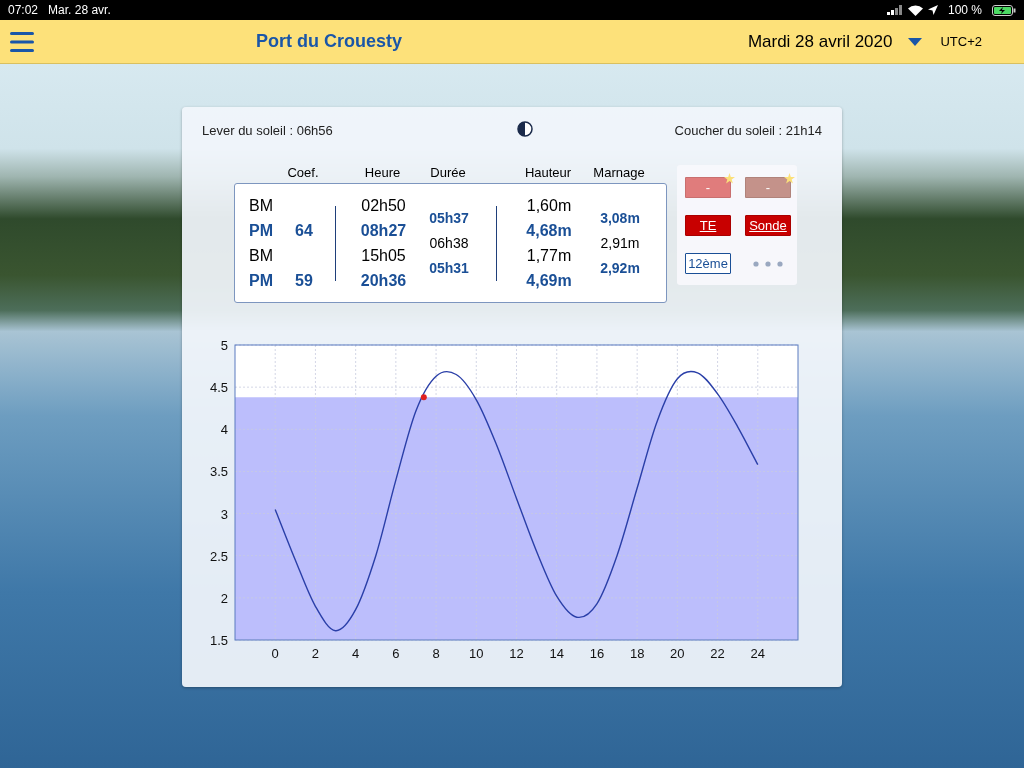 This screenshot has height=768, width=1024. I want to click on column-header: Hauteur, so click(548, 173).